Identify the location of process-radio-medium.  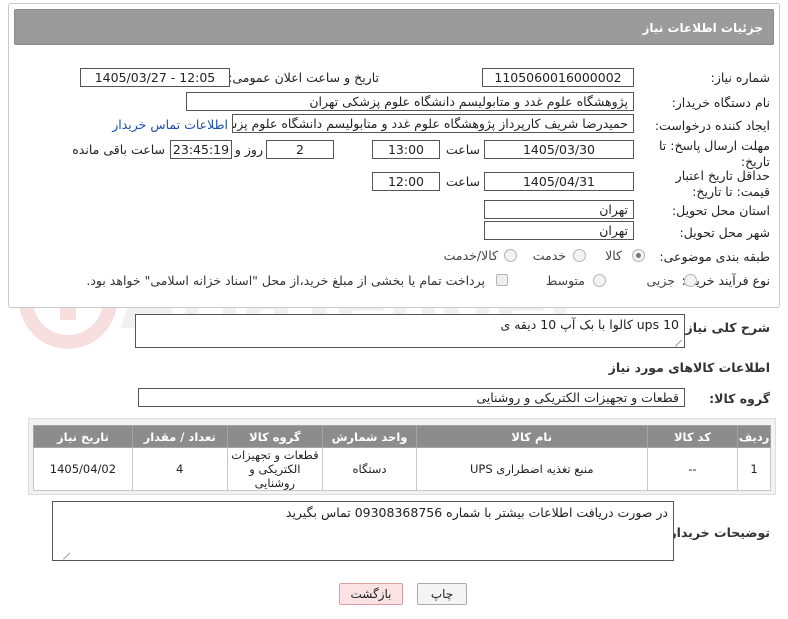
(599, 280).